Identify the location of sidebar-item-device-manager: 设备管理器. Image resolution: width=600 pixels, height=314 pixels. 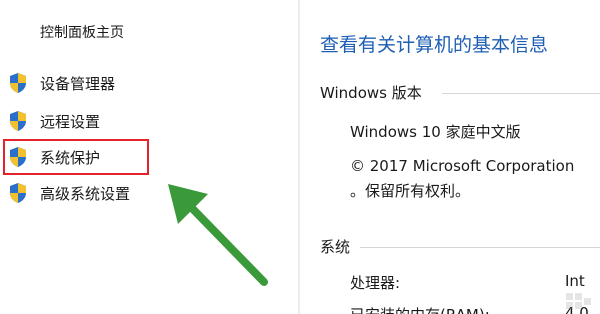
(61, 83).